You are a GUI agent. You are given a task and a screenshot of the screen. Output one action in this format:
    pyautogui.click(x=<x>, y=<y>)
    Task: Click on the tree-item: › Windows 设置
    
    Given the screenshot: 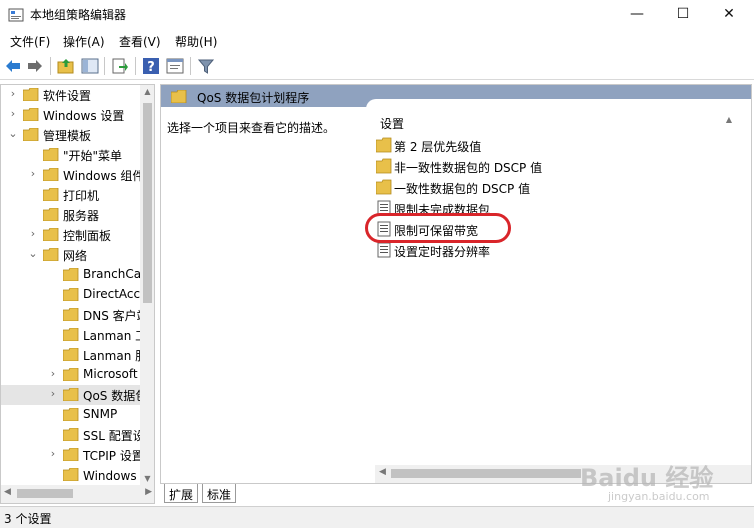 What is the action you would take?
    pyautogui.click(x=71, y=115)
    